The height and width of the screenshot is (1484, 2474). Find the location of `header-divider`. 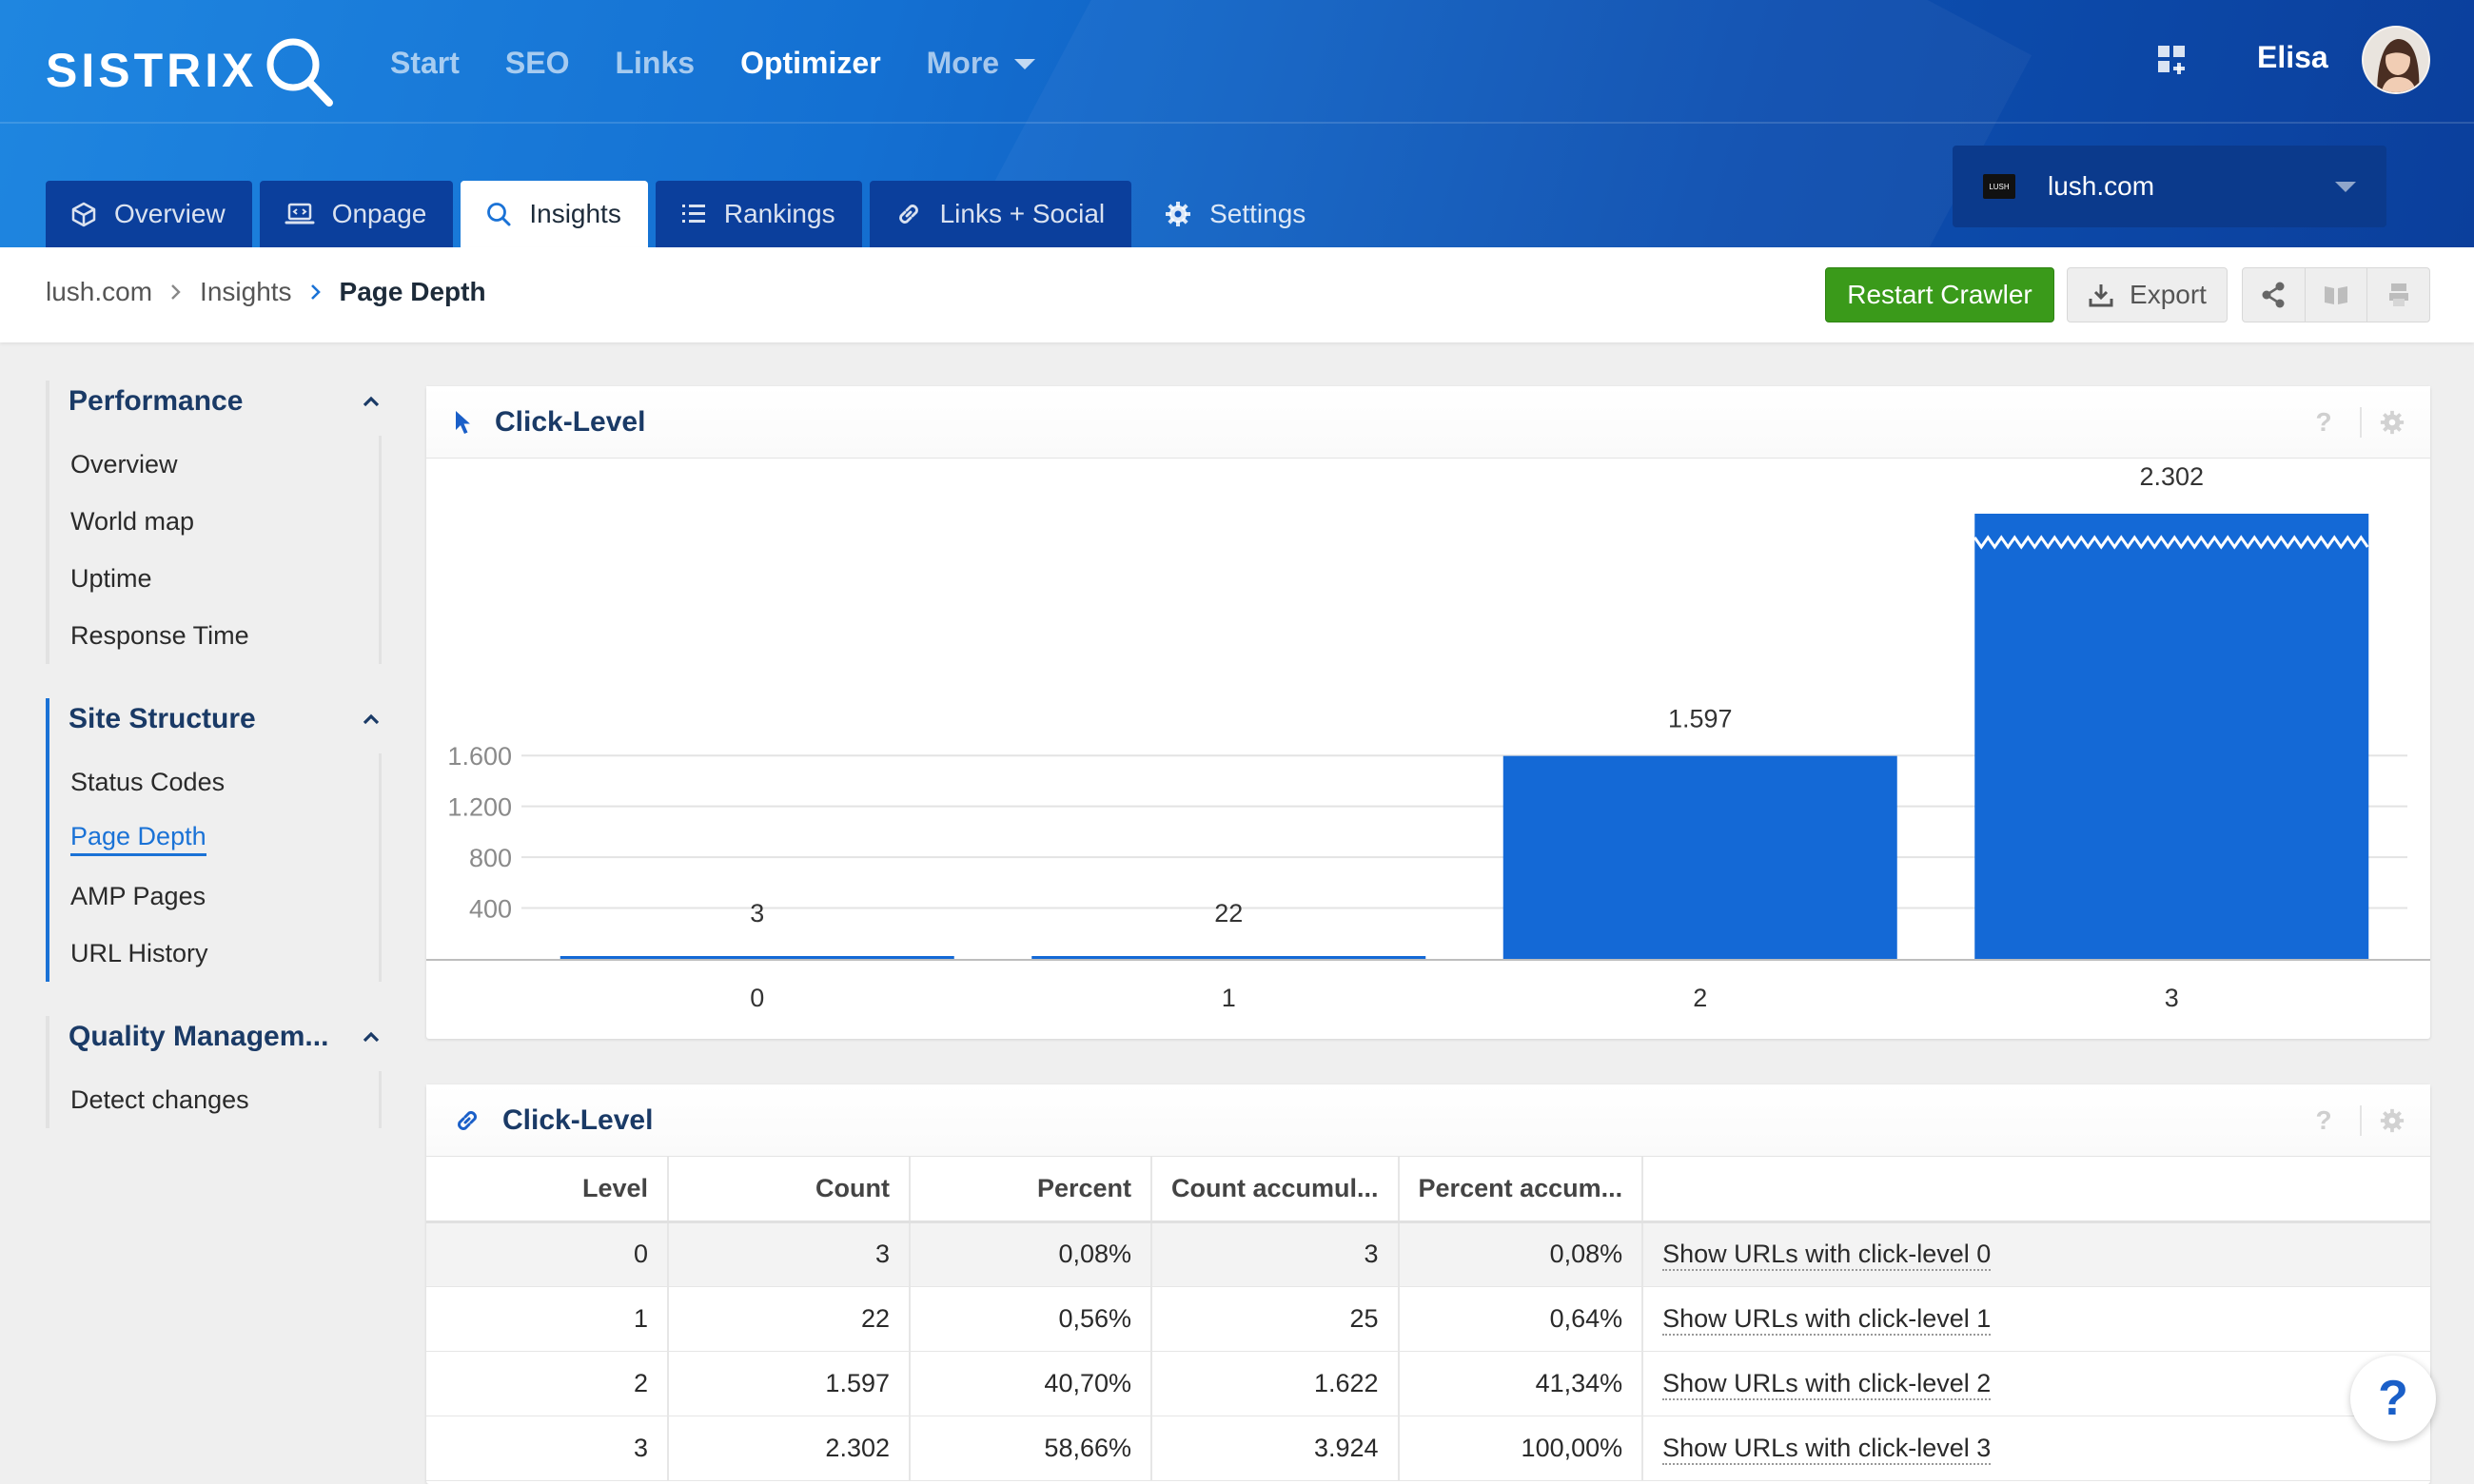

header-divider is located at coordinates (1237, 123).